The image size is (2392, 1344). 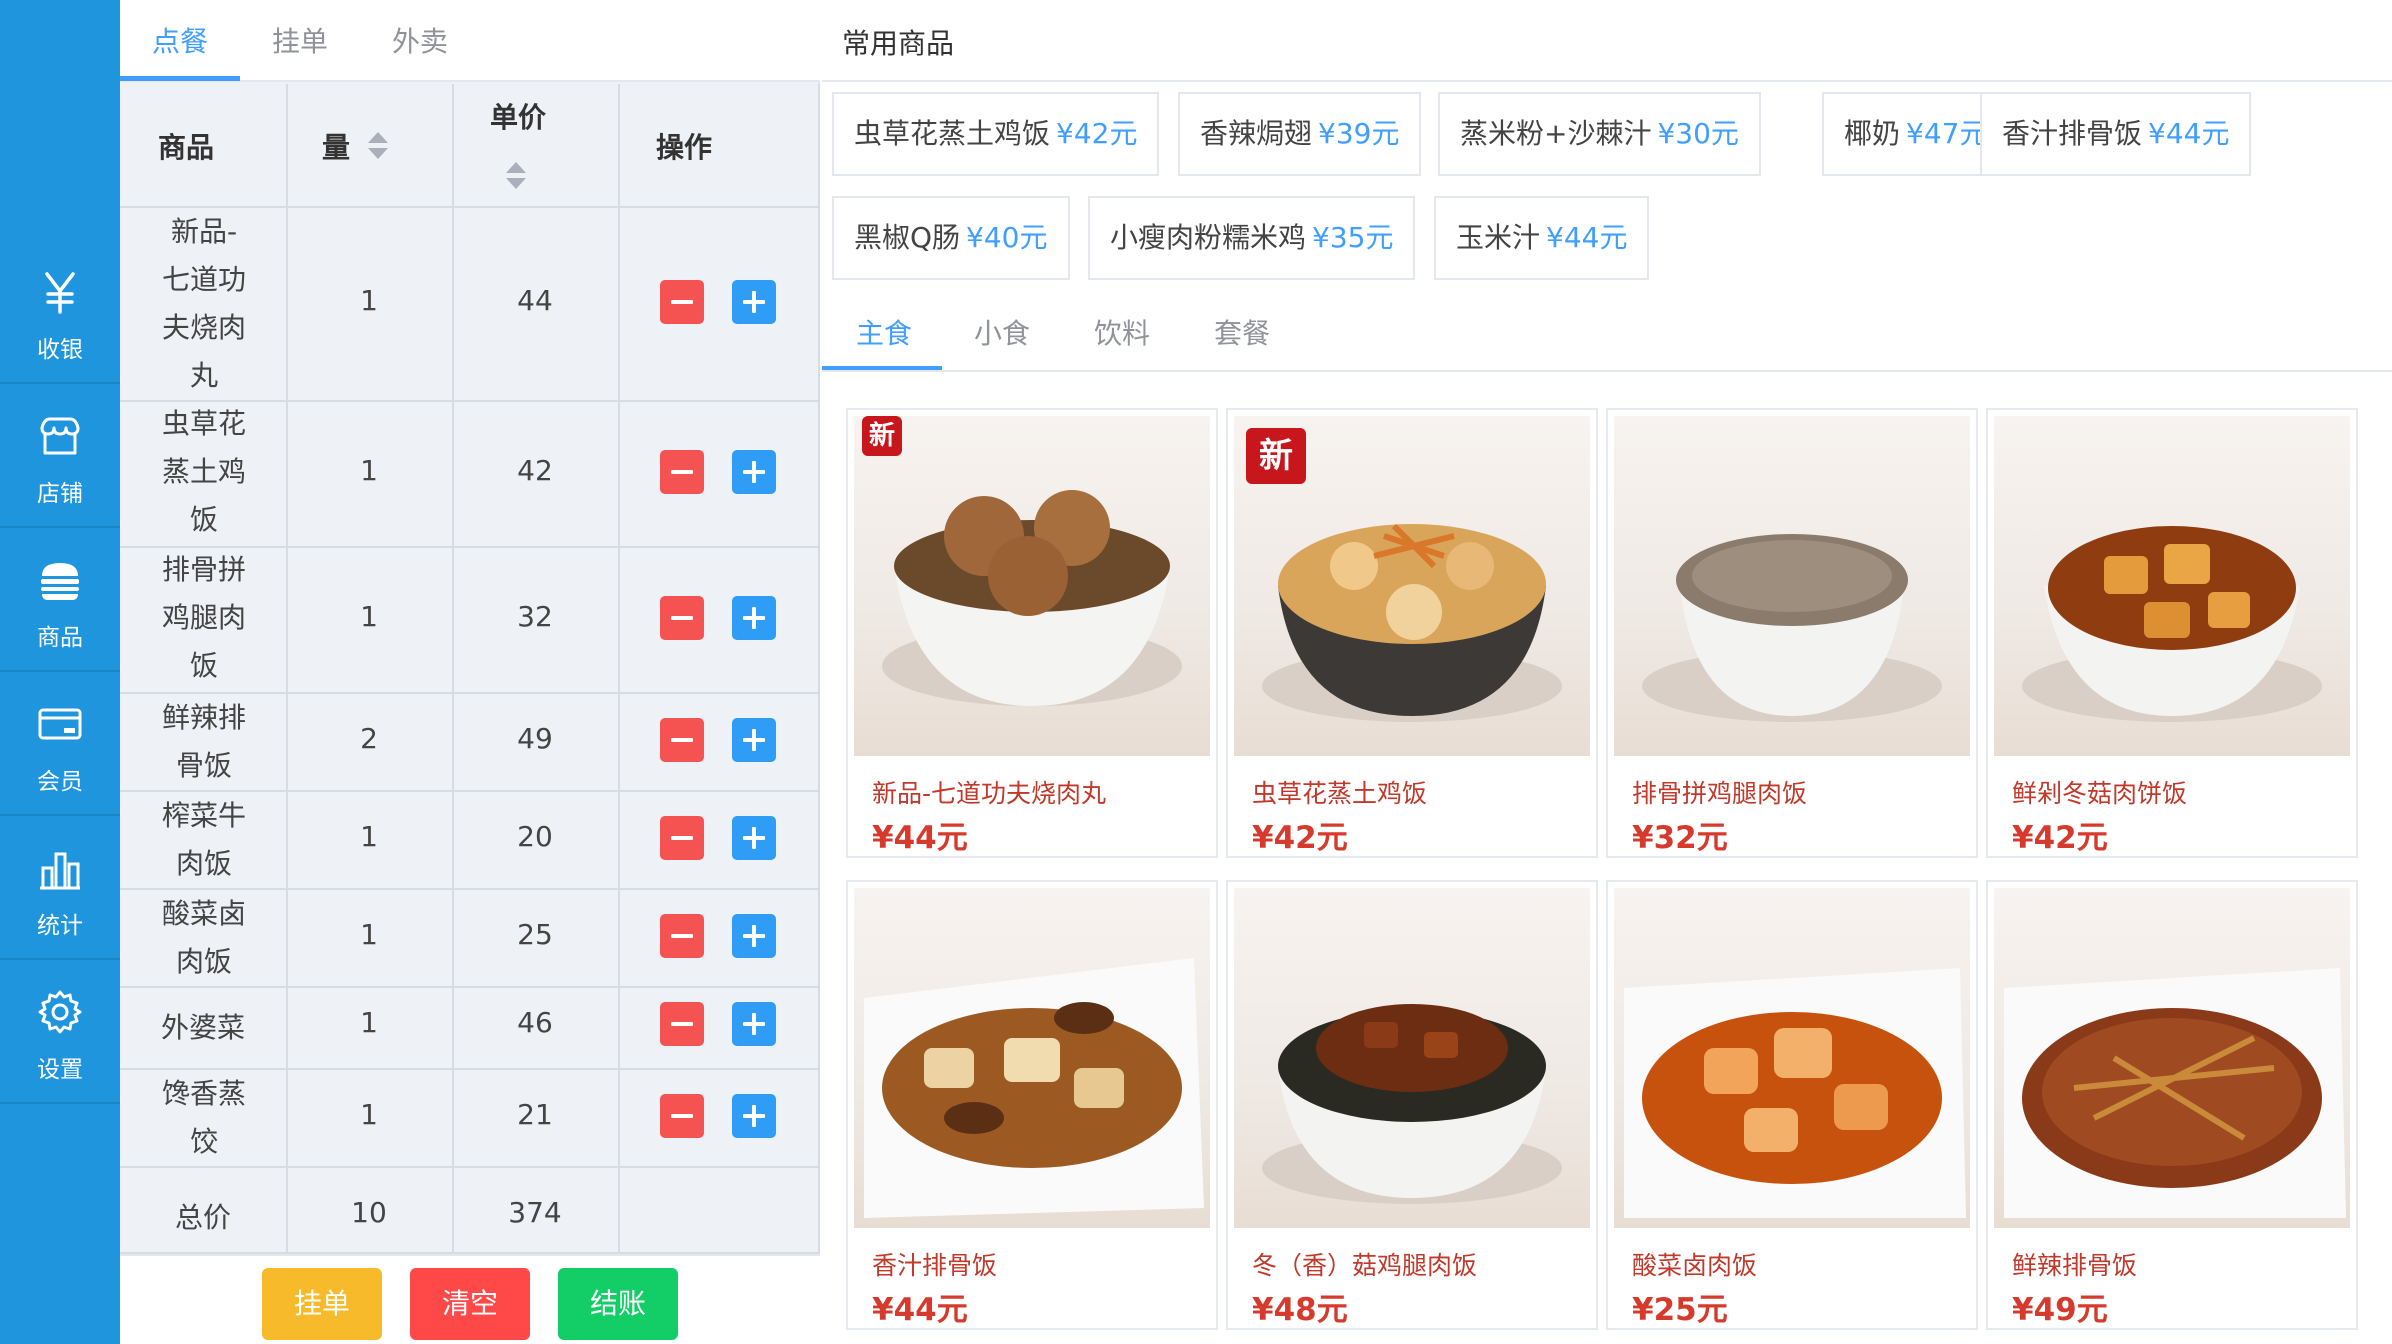 I want to click on favorite-item-name: 香辣焗翅, so click(x=1256, y=133).